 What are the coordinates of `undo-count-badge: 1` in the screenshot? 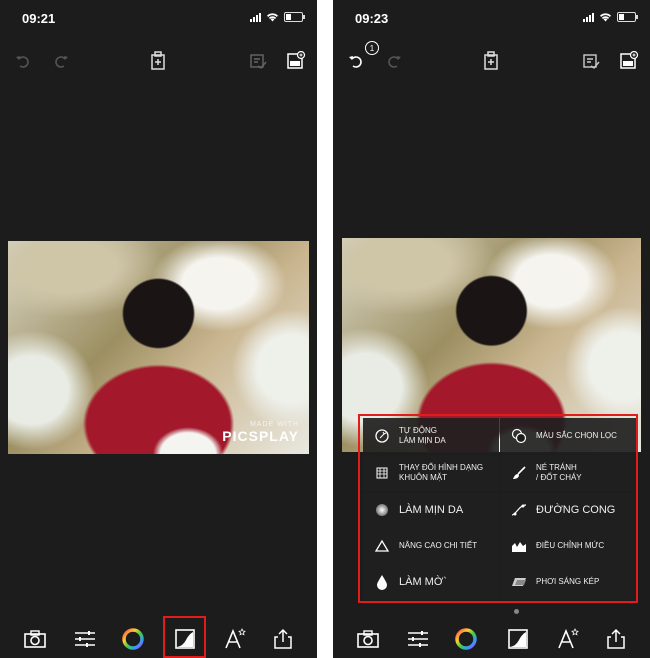 It's located at (372, 48).